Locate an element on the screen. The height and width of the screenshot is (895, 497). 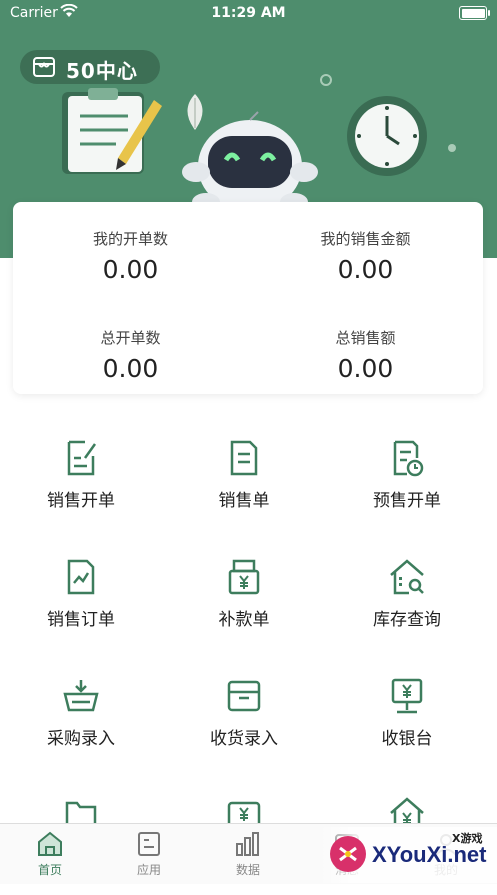
box-icon is located at coordinates (244, 696).